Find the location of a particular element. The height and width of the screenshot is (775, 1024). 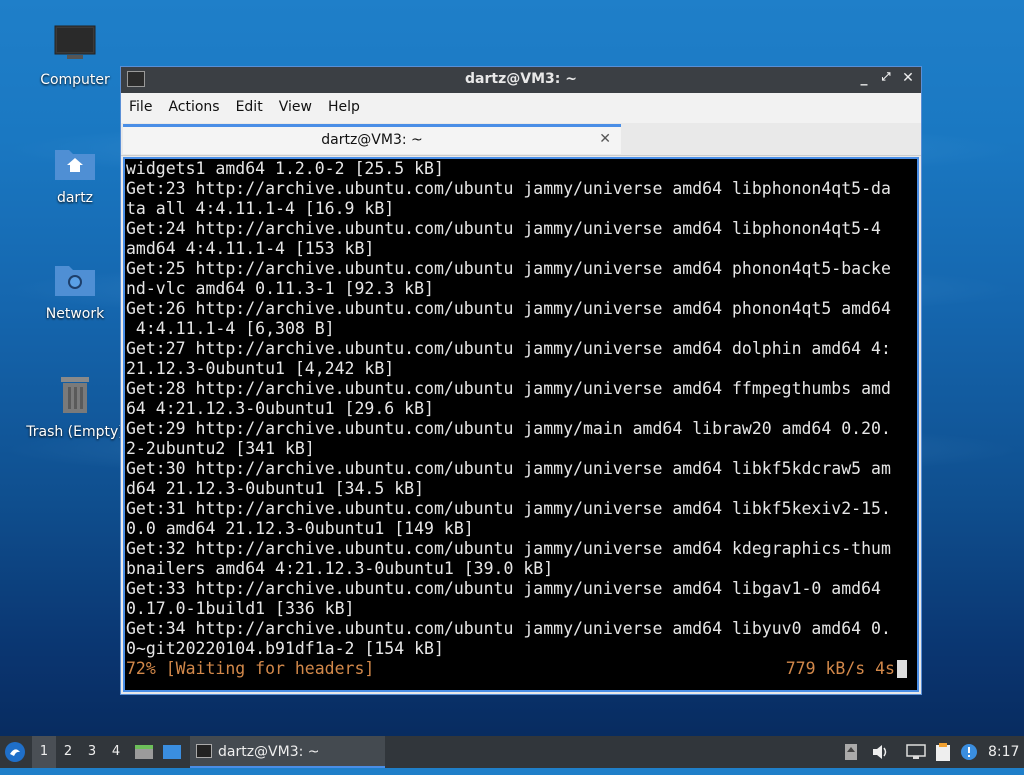

lubuntu-logo-icon is located at coordinates (15, 752).